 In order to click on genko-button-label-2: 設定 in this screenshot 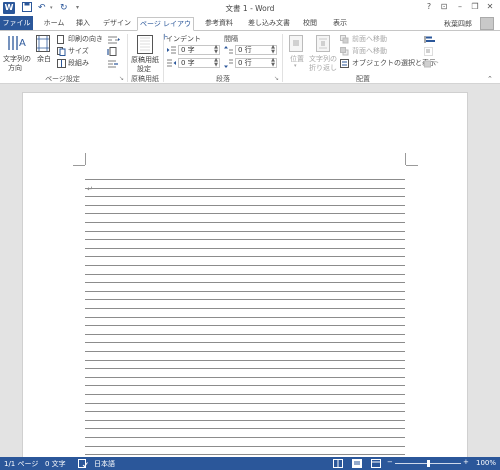, I will do `click(144, 69)`.